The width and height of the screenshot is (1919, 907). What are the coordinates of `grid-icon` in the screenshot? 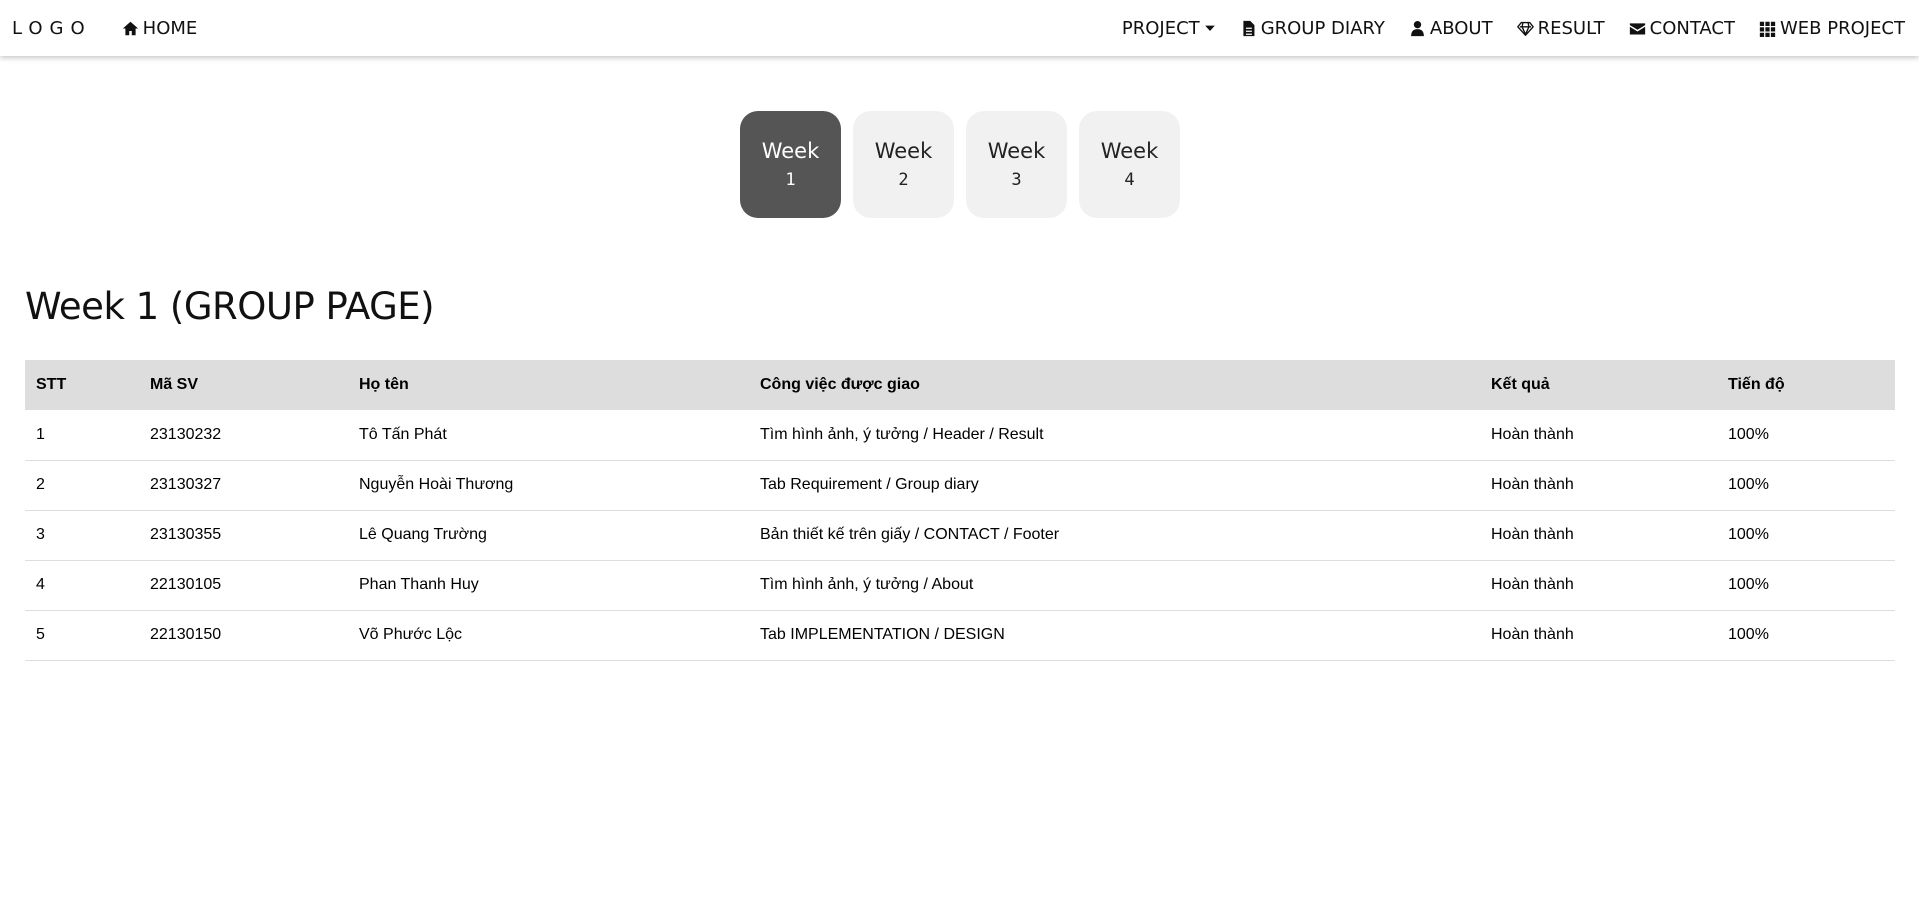 It's located at (1767, 29).